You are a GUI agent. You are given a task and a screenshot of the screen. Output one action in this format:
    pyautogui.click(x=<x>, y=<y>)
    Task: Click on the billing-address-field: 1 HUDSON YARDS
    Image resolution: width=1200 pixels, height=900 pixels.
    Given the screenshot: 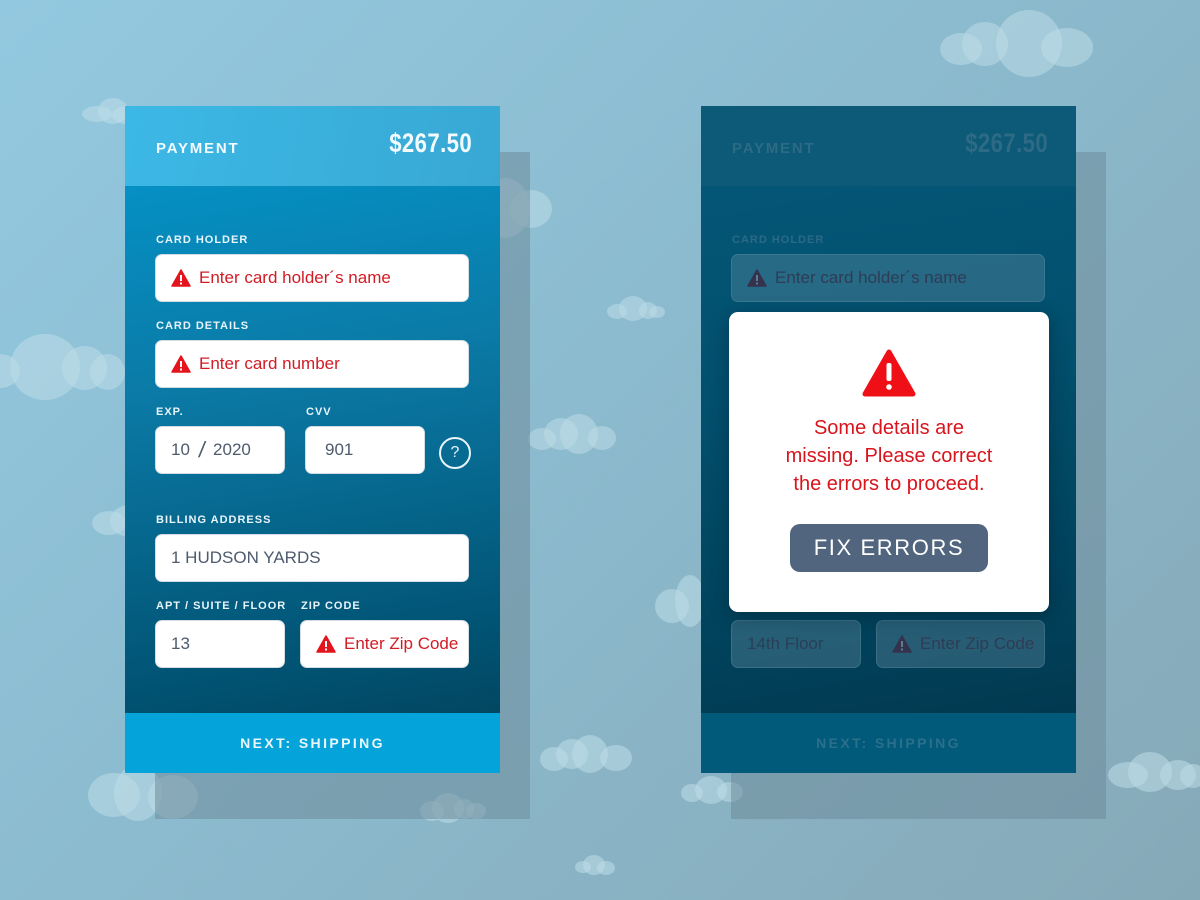 What is the action you would take?
    pyautogui.click(x=312, y=558)
    